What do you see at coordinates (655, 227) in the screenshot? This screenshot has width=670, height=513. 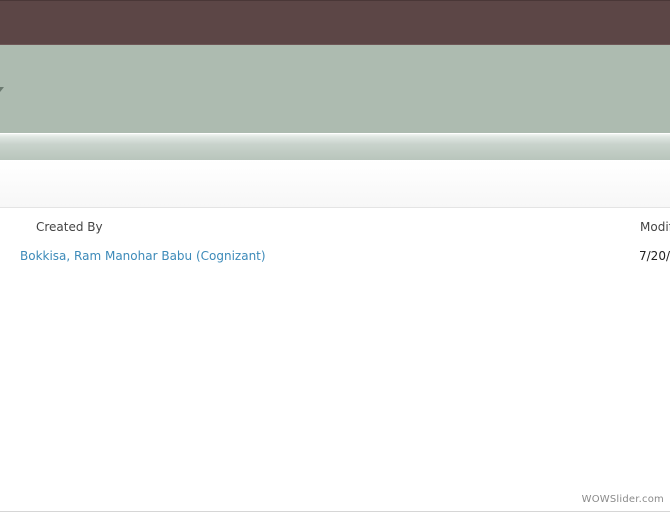 I see `column-header-modified: Modif` at bounding box center [655, 227].